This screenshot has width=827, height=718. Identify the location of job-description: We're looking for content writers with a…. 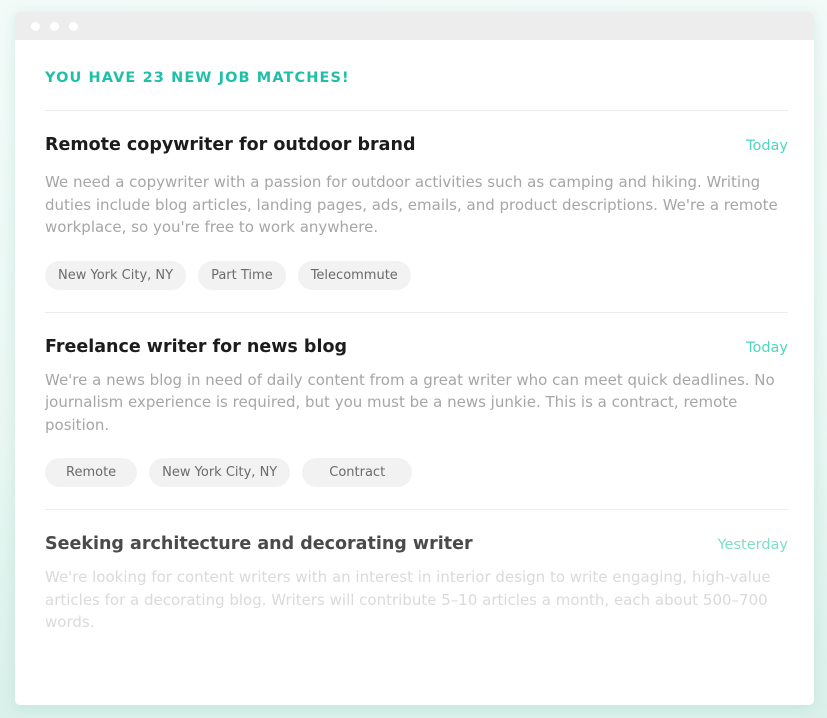
(408, 599).